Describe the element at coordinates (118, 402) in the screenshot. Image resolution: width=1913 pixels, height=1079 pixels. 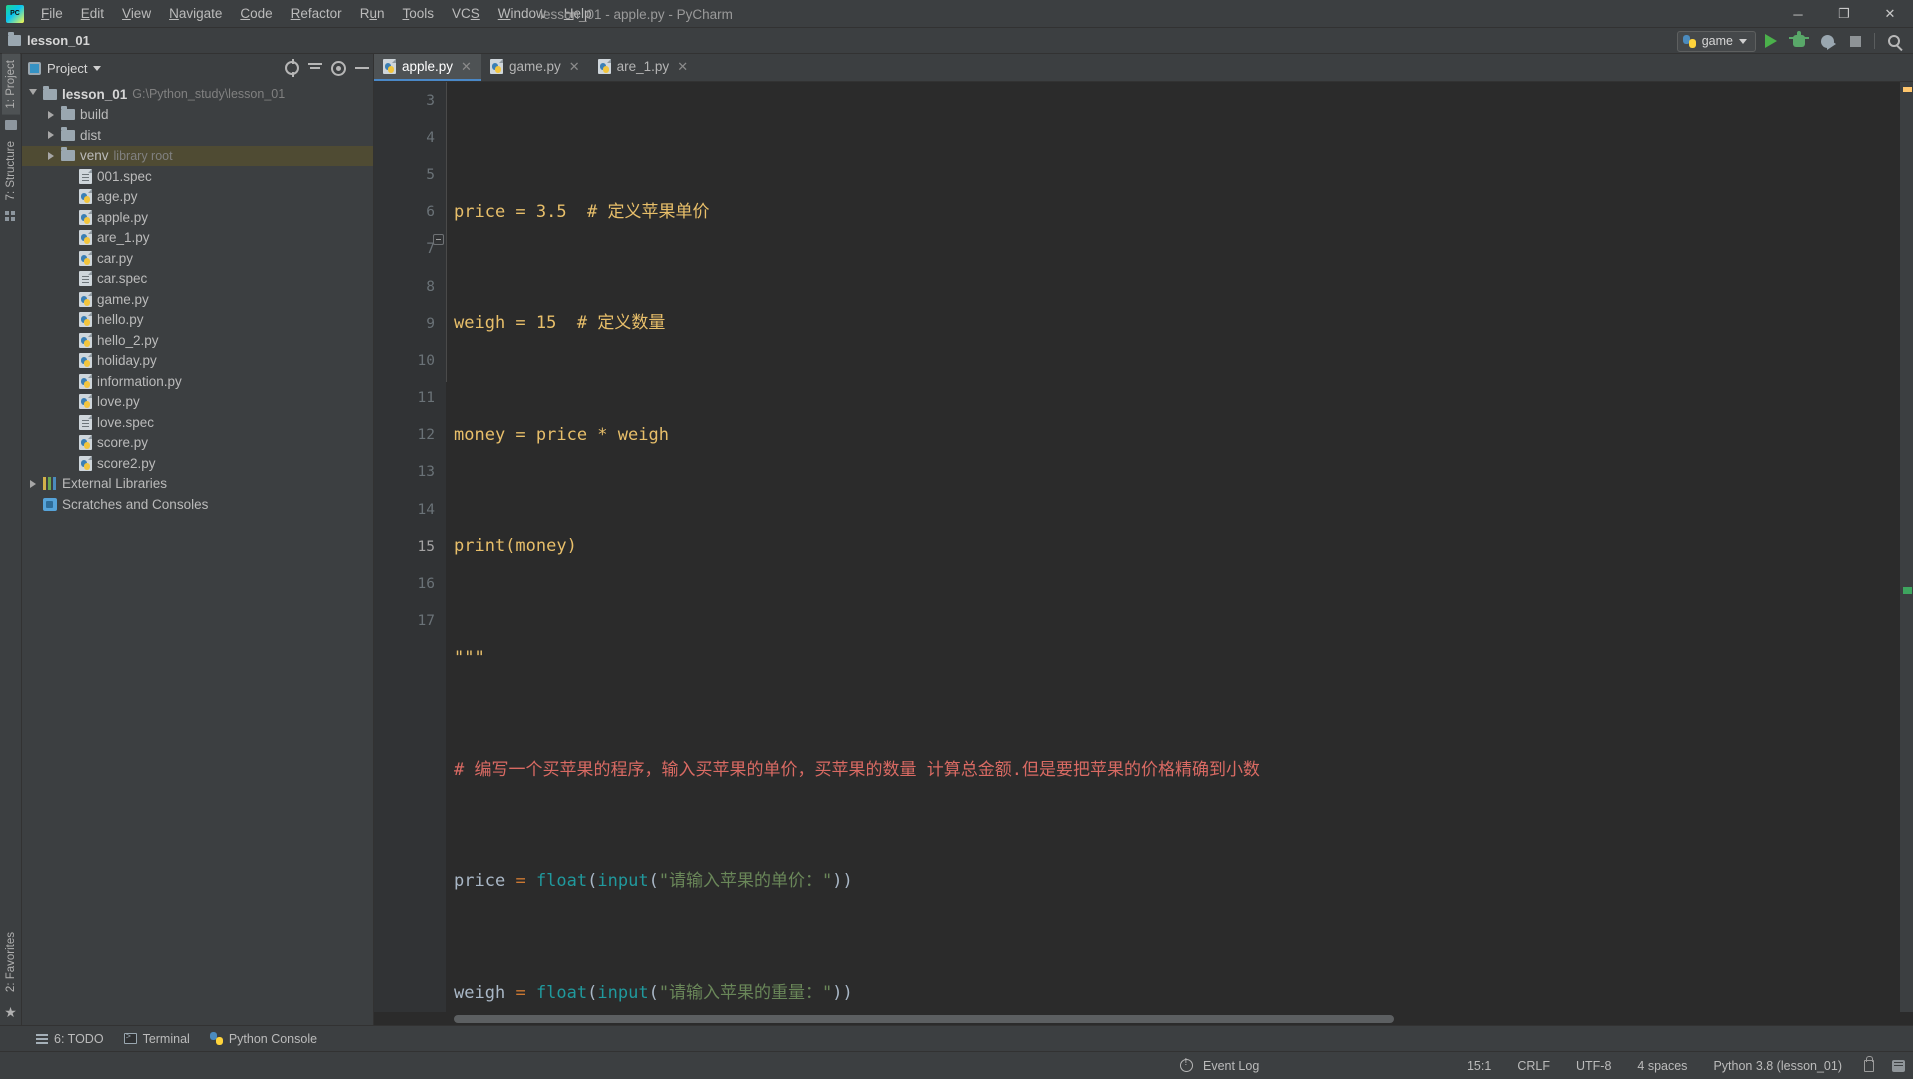
I see `tree-item-label: love.py` at that location.